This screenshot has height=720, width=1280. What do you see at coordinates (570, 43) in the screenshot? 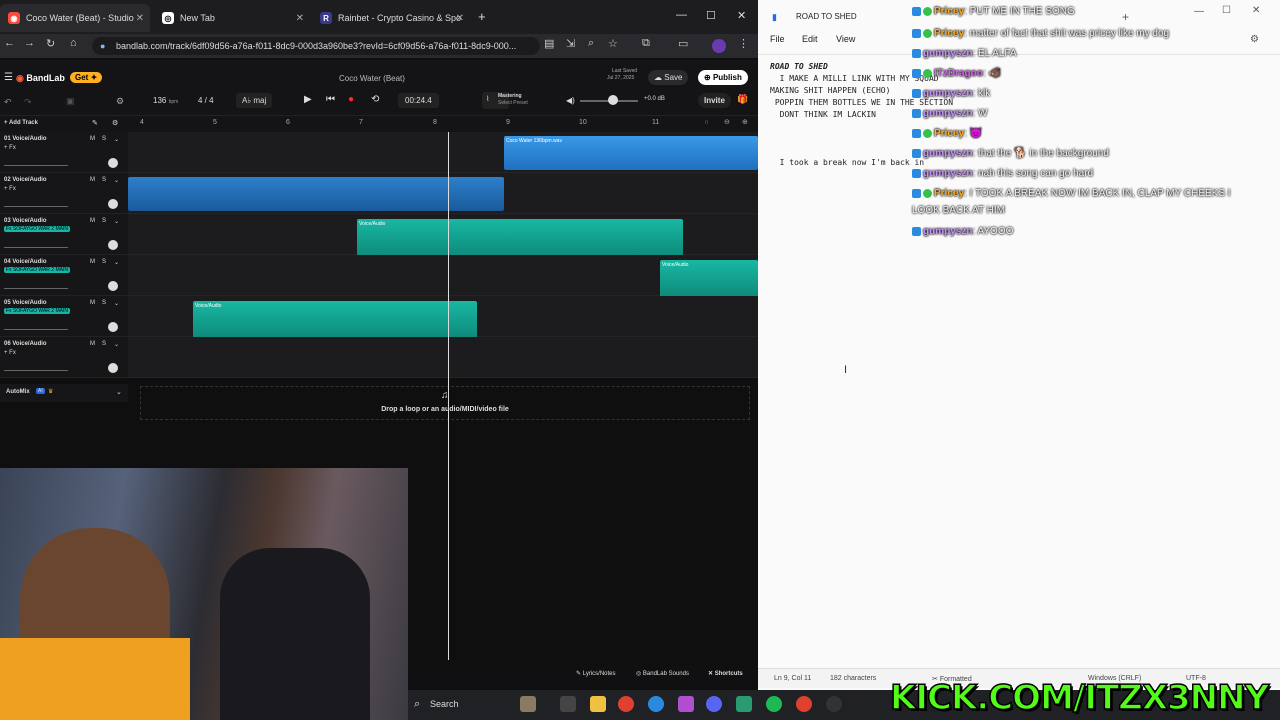
I see `install-icon: ⇲` at bounding box center [570, 43].